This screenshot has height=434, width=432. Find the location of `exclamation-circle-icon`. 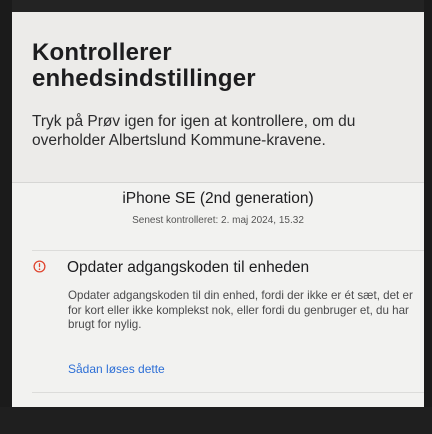

exclamation-circle-icon is located at coordinates (39, 266).